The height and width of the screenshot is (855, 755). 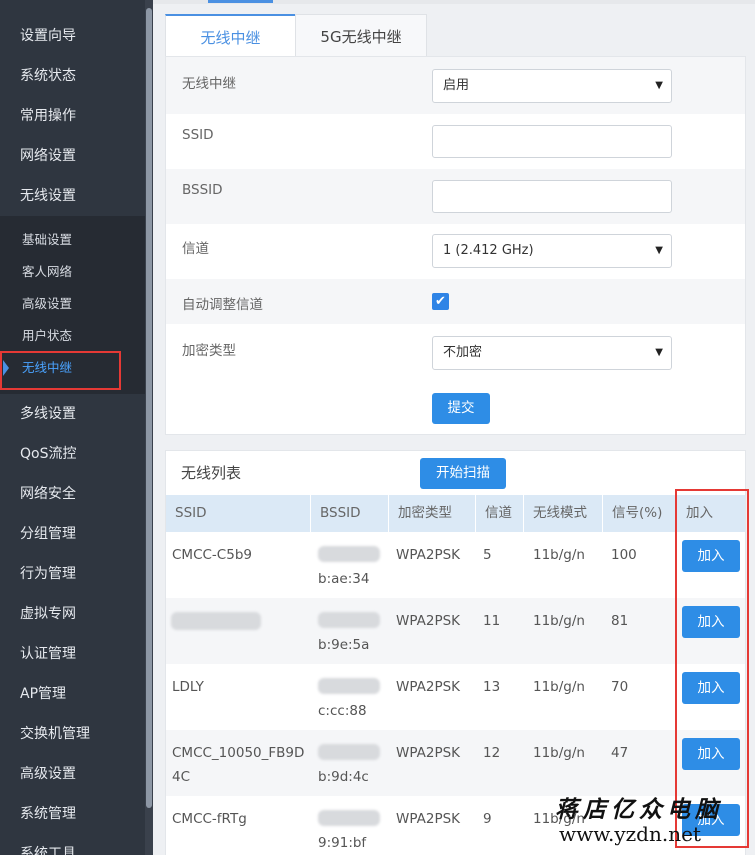 I want to click on table-row: CMCC-fRTg 9:91:bf WPA2PSK 9 11b/g/n 加入, so click(x=455, y=825).